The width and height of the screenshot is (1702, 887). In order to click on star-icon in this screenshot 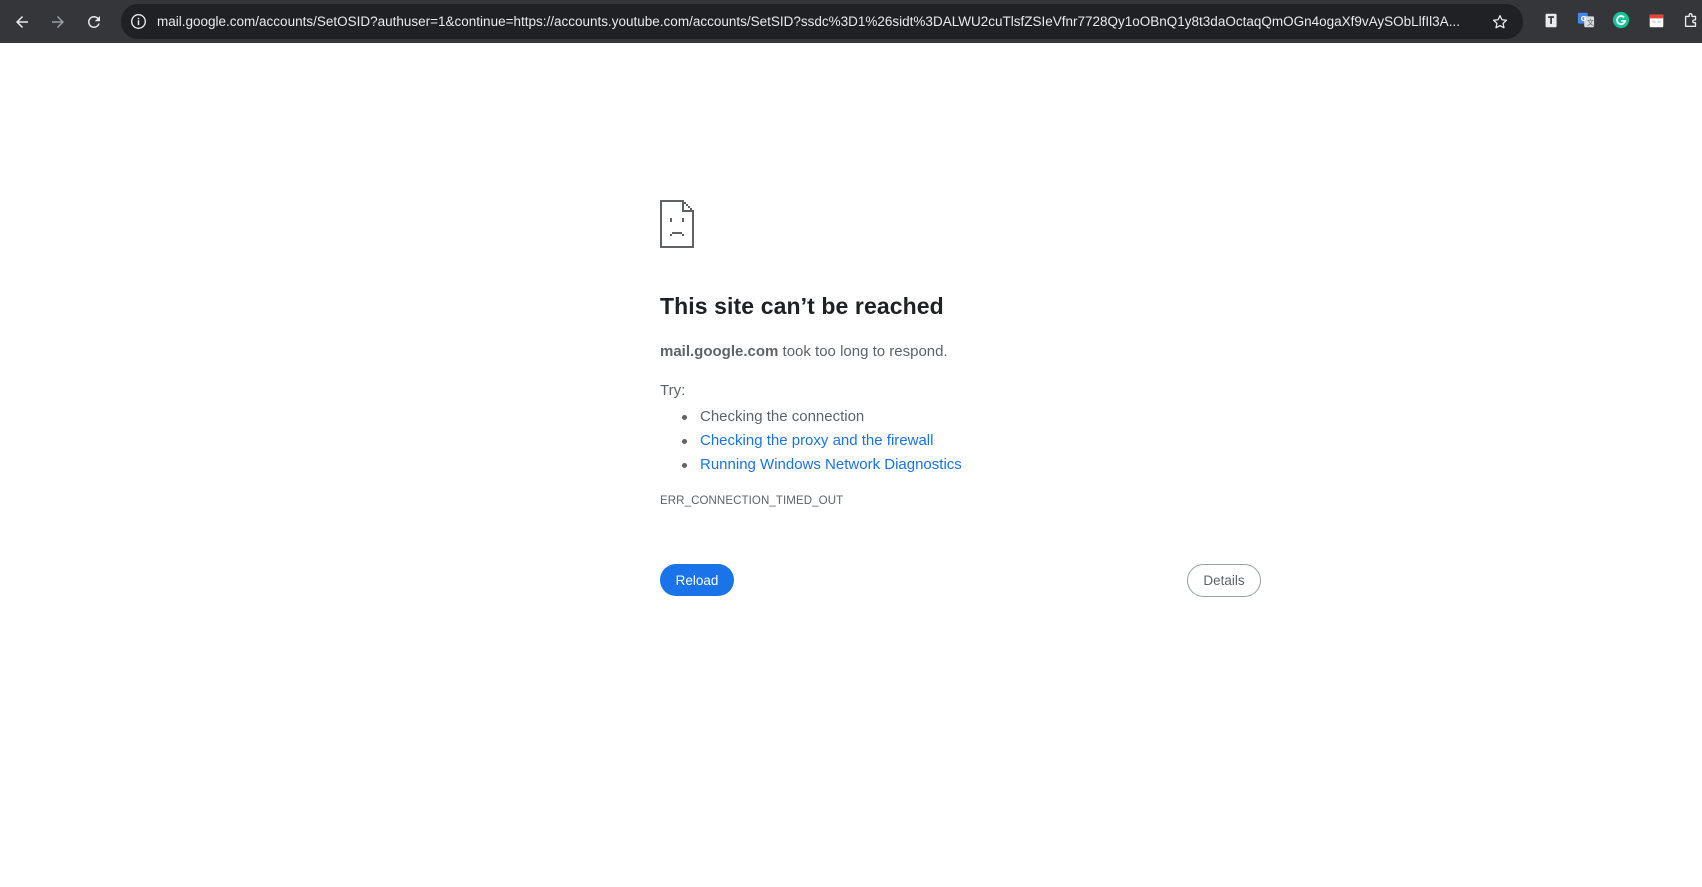, I will do `click(1499, 21)`.